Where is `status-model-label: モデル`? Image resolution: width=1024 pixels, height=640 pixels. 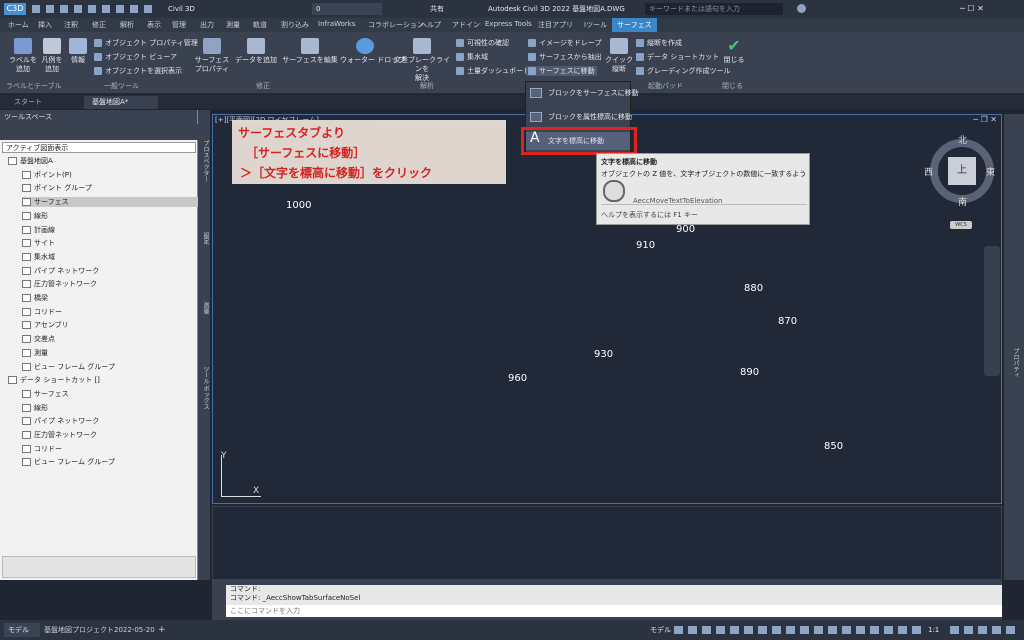
status-model-label: モデル is located at coordinates (660, 630).